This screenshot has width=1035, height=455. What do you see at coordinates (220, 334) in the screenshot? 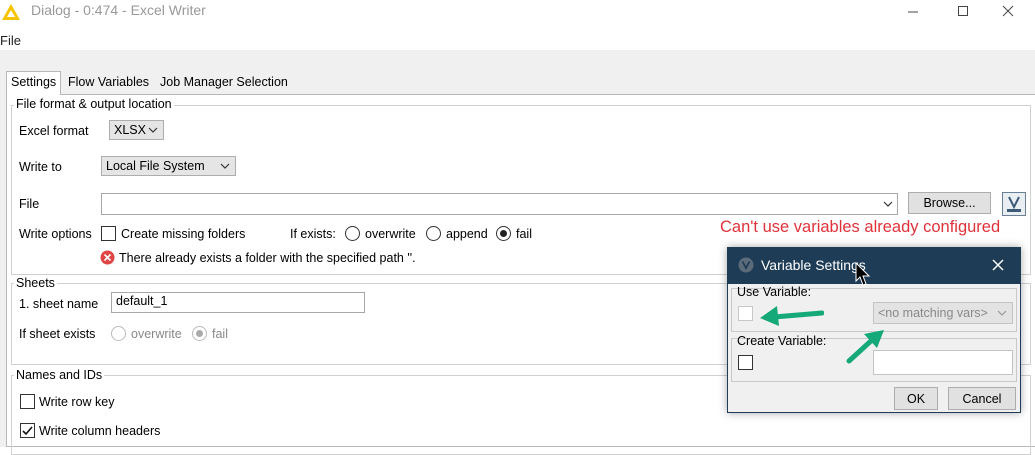
I see `sheet-fail-label: fail` at bounding box center [220, 334].